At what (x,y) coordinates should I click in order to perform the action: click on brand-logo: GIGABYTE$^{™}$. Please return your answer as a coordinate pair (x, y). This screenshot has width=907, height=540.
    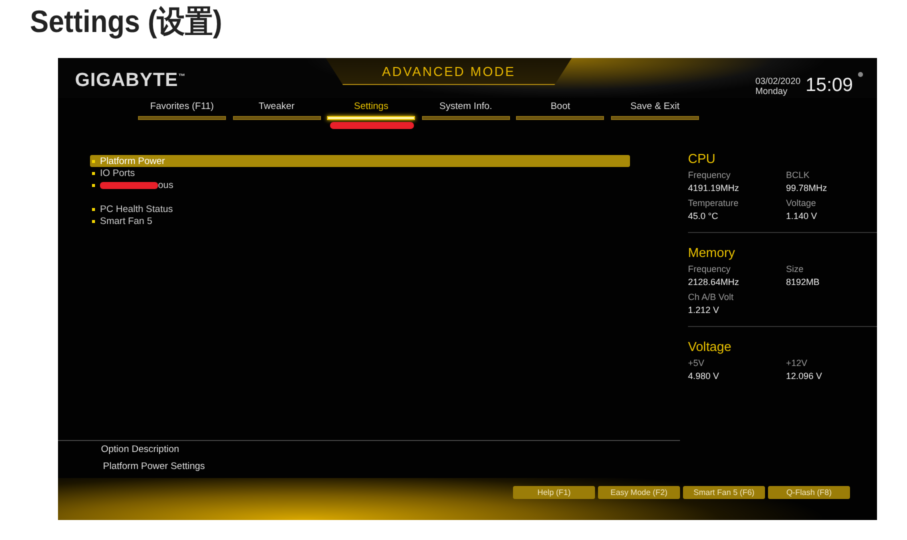
    Looking at the image, I should click on (130, 81).